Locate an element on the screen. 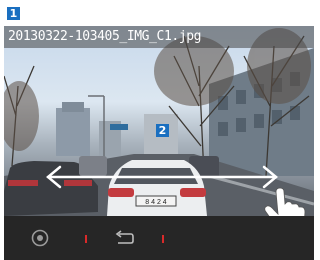  callout-badge-2: 2 is located at coordinates (162, 130).